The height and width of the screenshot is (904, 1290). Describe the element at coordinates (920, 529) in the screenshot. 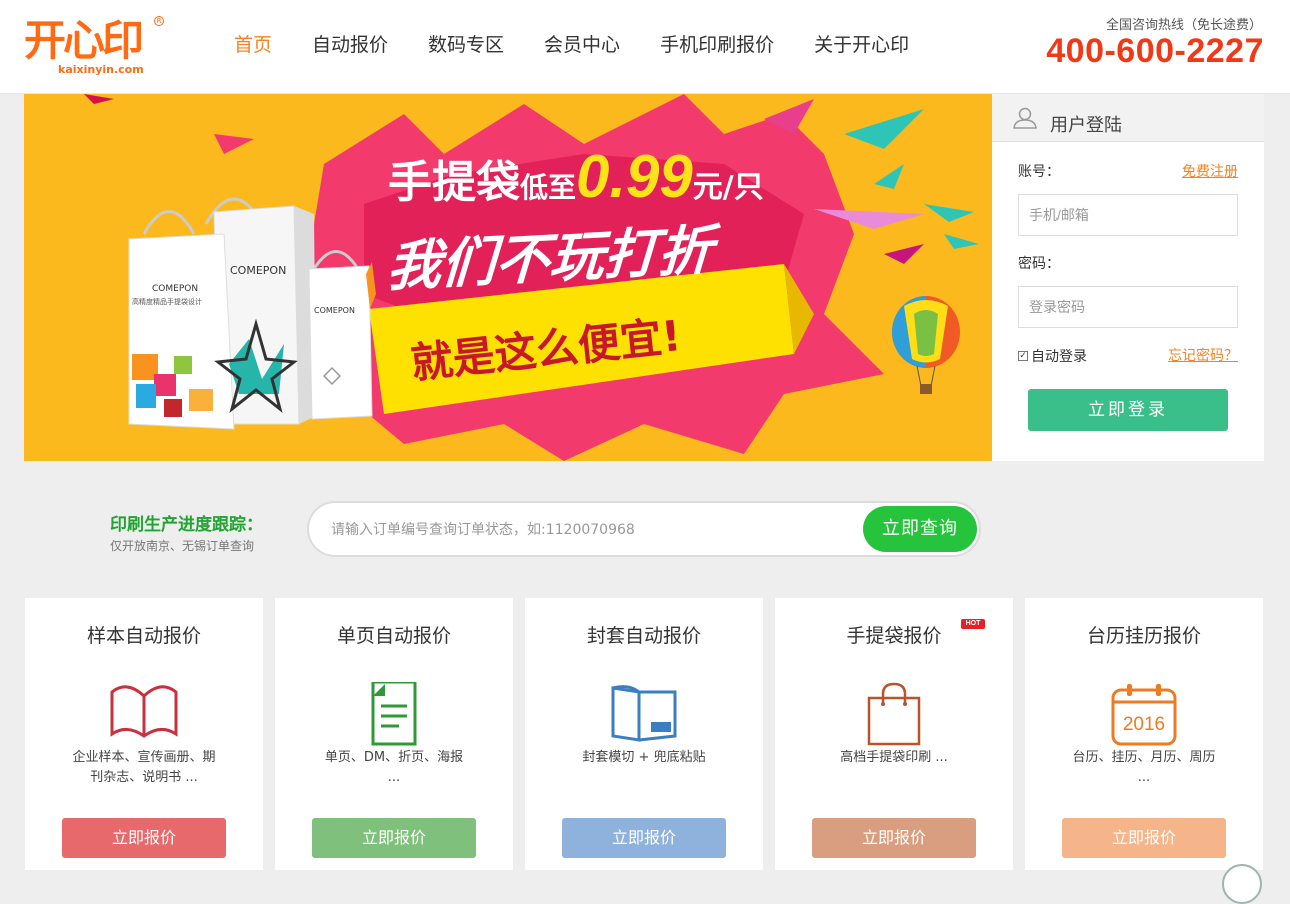

I see `order-search-button: 立即查询` at that location.